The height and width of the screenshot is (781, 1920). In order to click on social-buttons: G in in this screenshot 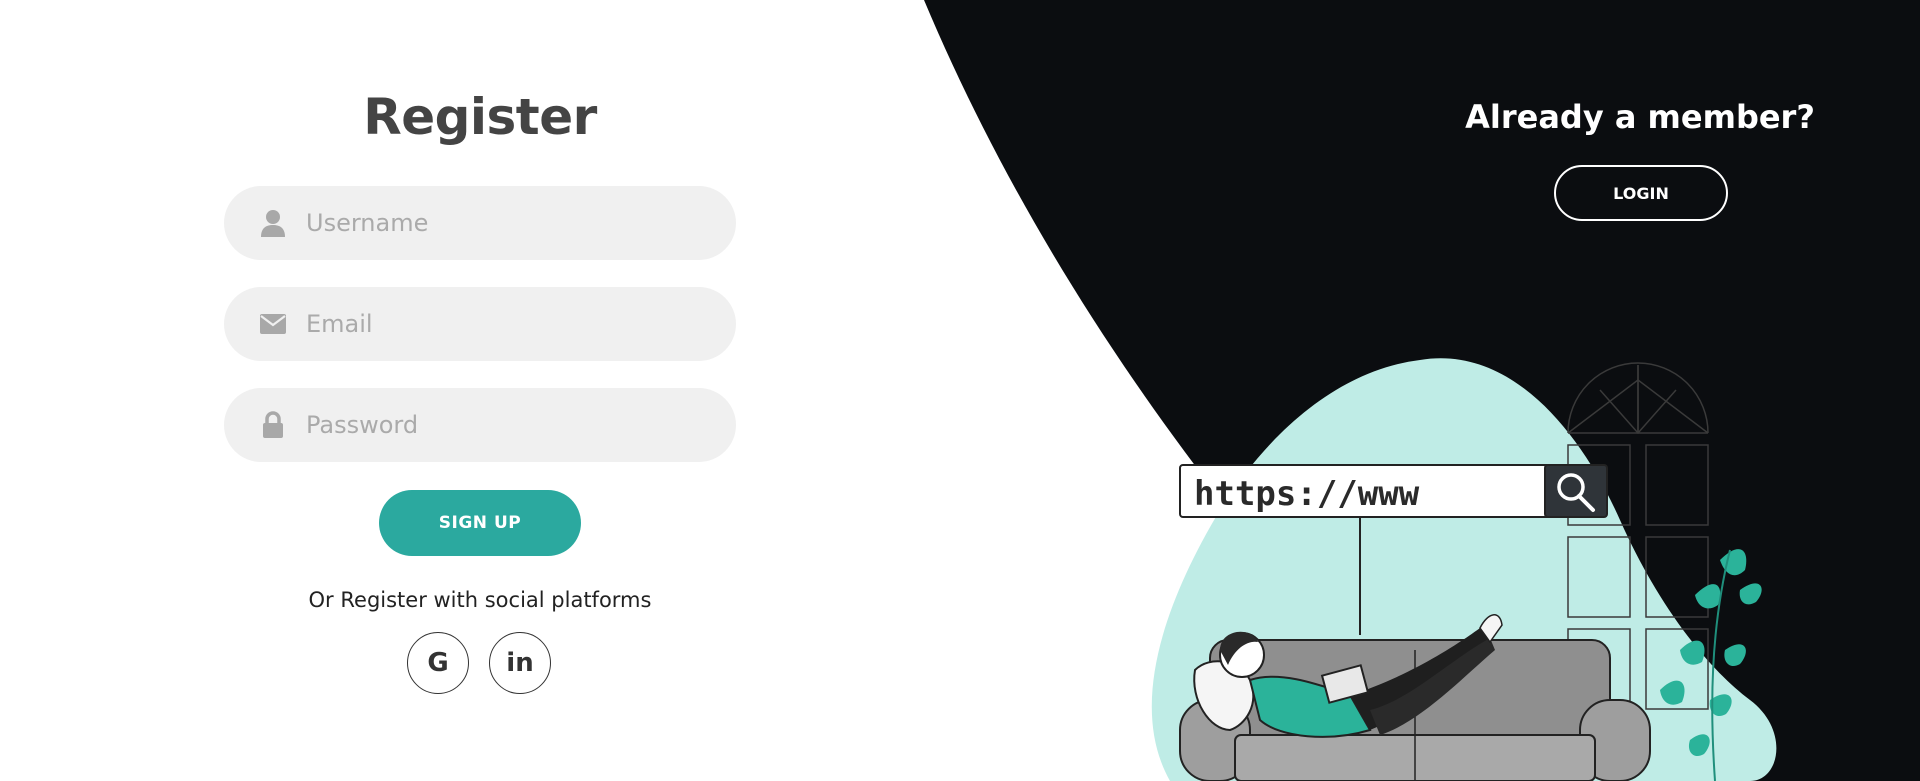, I will do `click(479, 663)`.